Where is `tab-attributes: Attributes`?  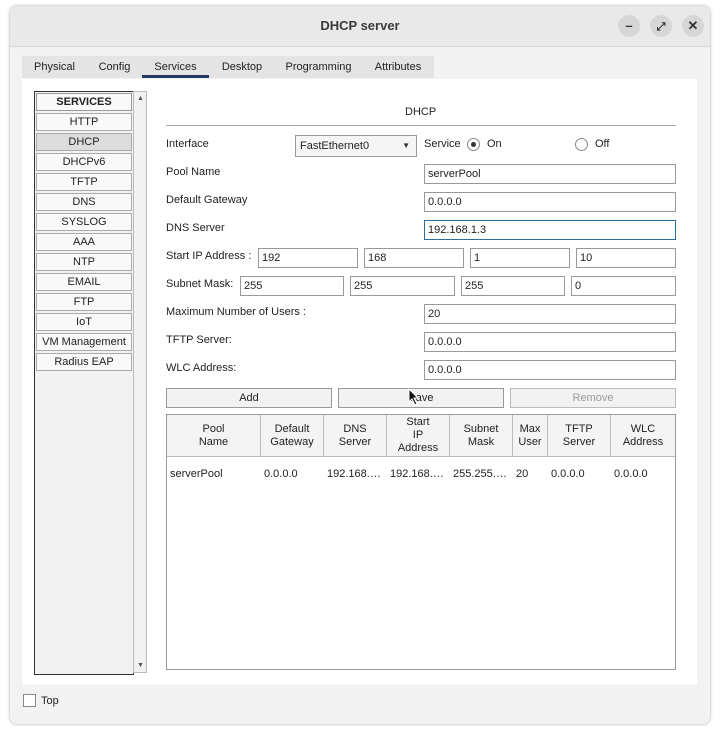
tab-attributes: Attributes is located at coordinates (398, 67).